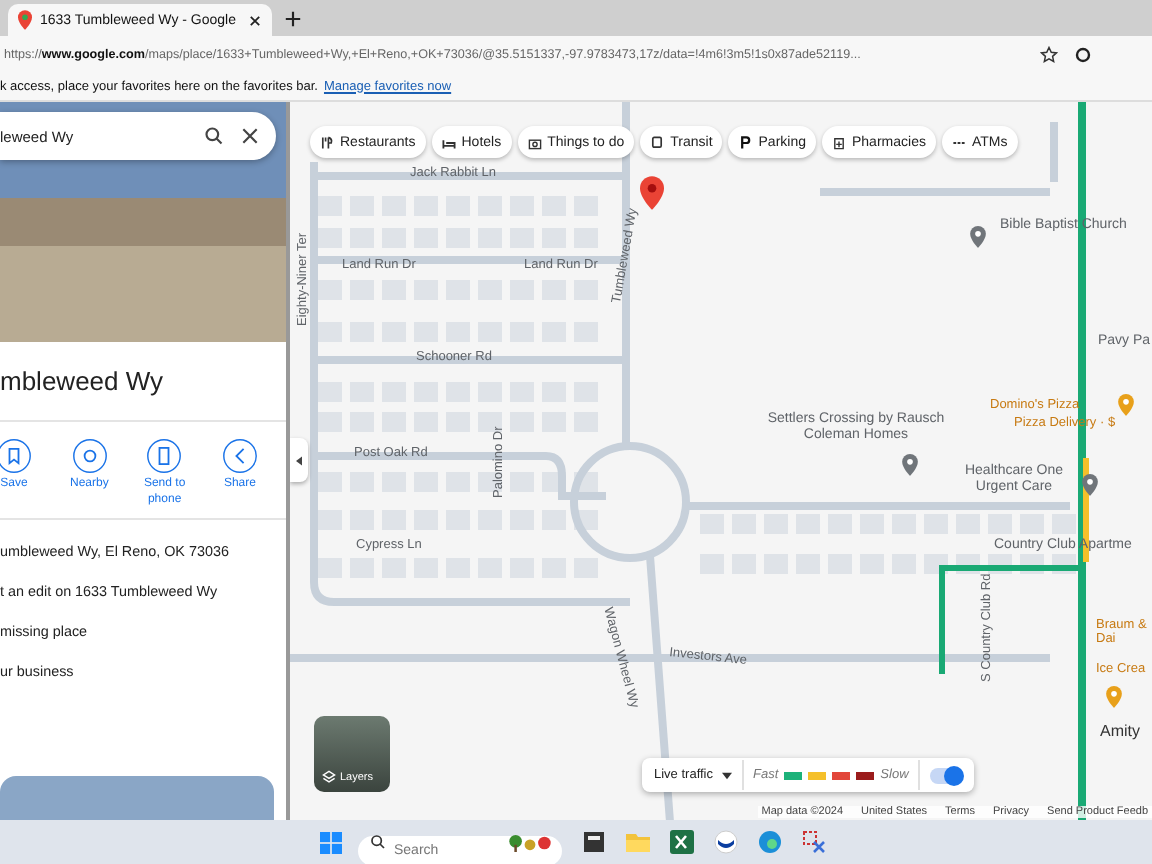 This screenshot has height=864, width=1152. I want to click on place-title: mbleweed Wy, so click(143, 382).